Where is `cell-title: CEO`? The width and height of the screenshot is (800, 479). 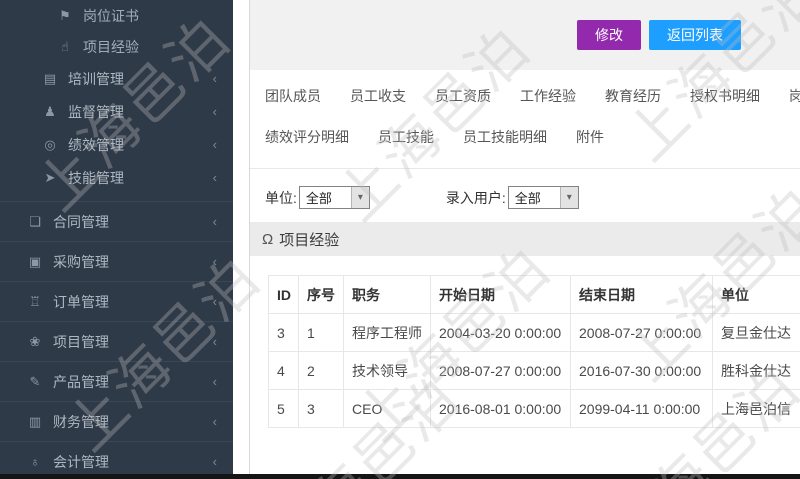 cell-title: CEO is located at coordinates (387, 408).